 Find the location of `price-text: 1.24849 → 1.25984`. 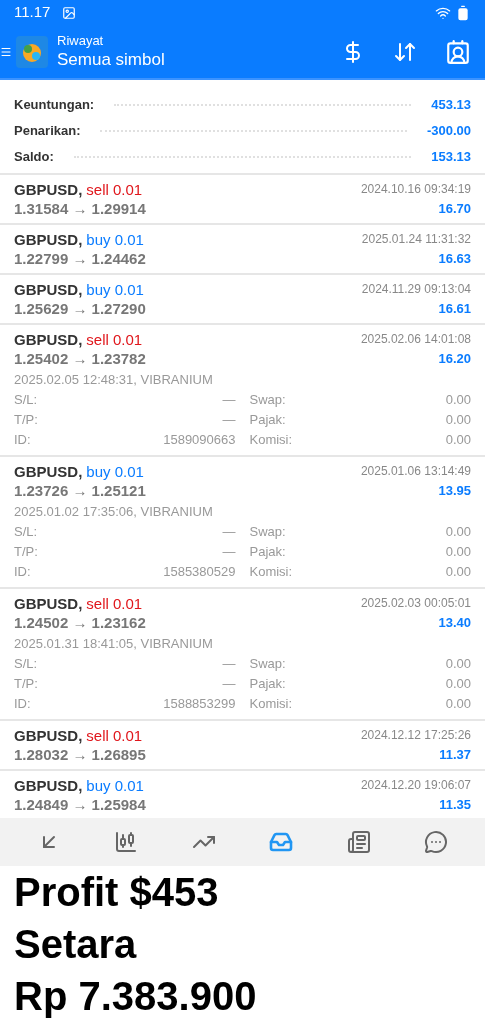

price-text: 1.24849 → 1.25984 is located at coordinates (80, 804).